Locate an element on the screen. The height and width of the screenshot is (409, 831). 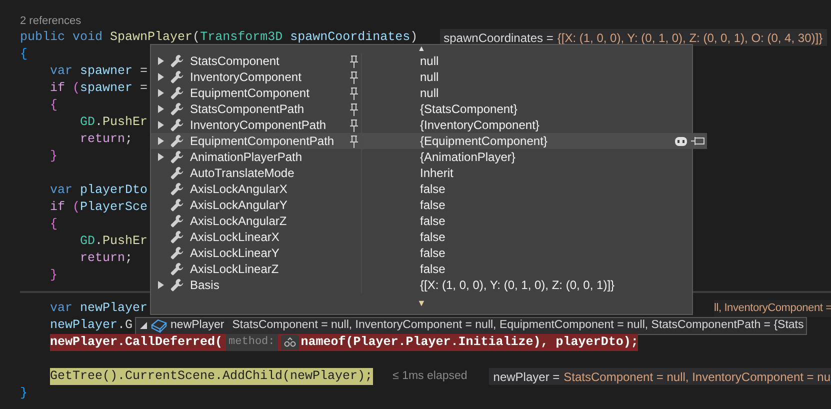
property-name: EquipmentComponent is located at coordinates (250, 93).